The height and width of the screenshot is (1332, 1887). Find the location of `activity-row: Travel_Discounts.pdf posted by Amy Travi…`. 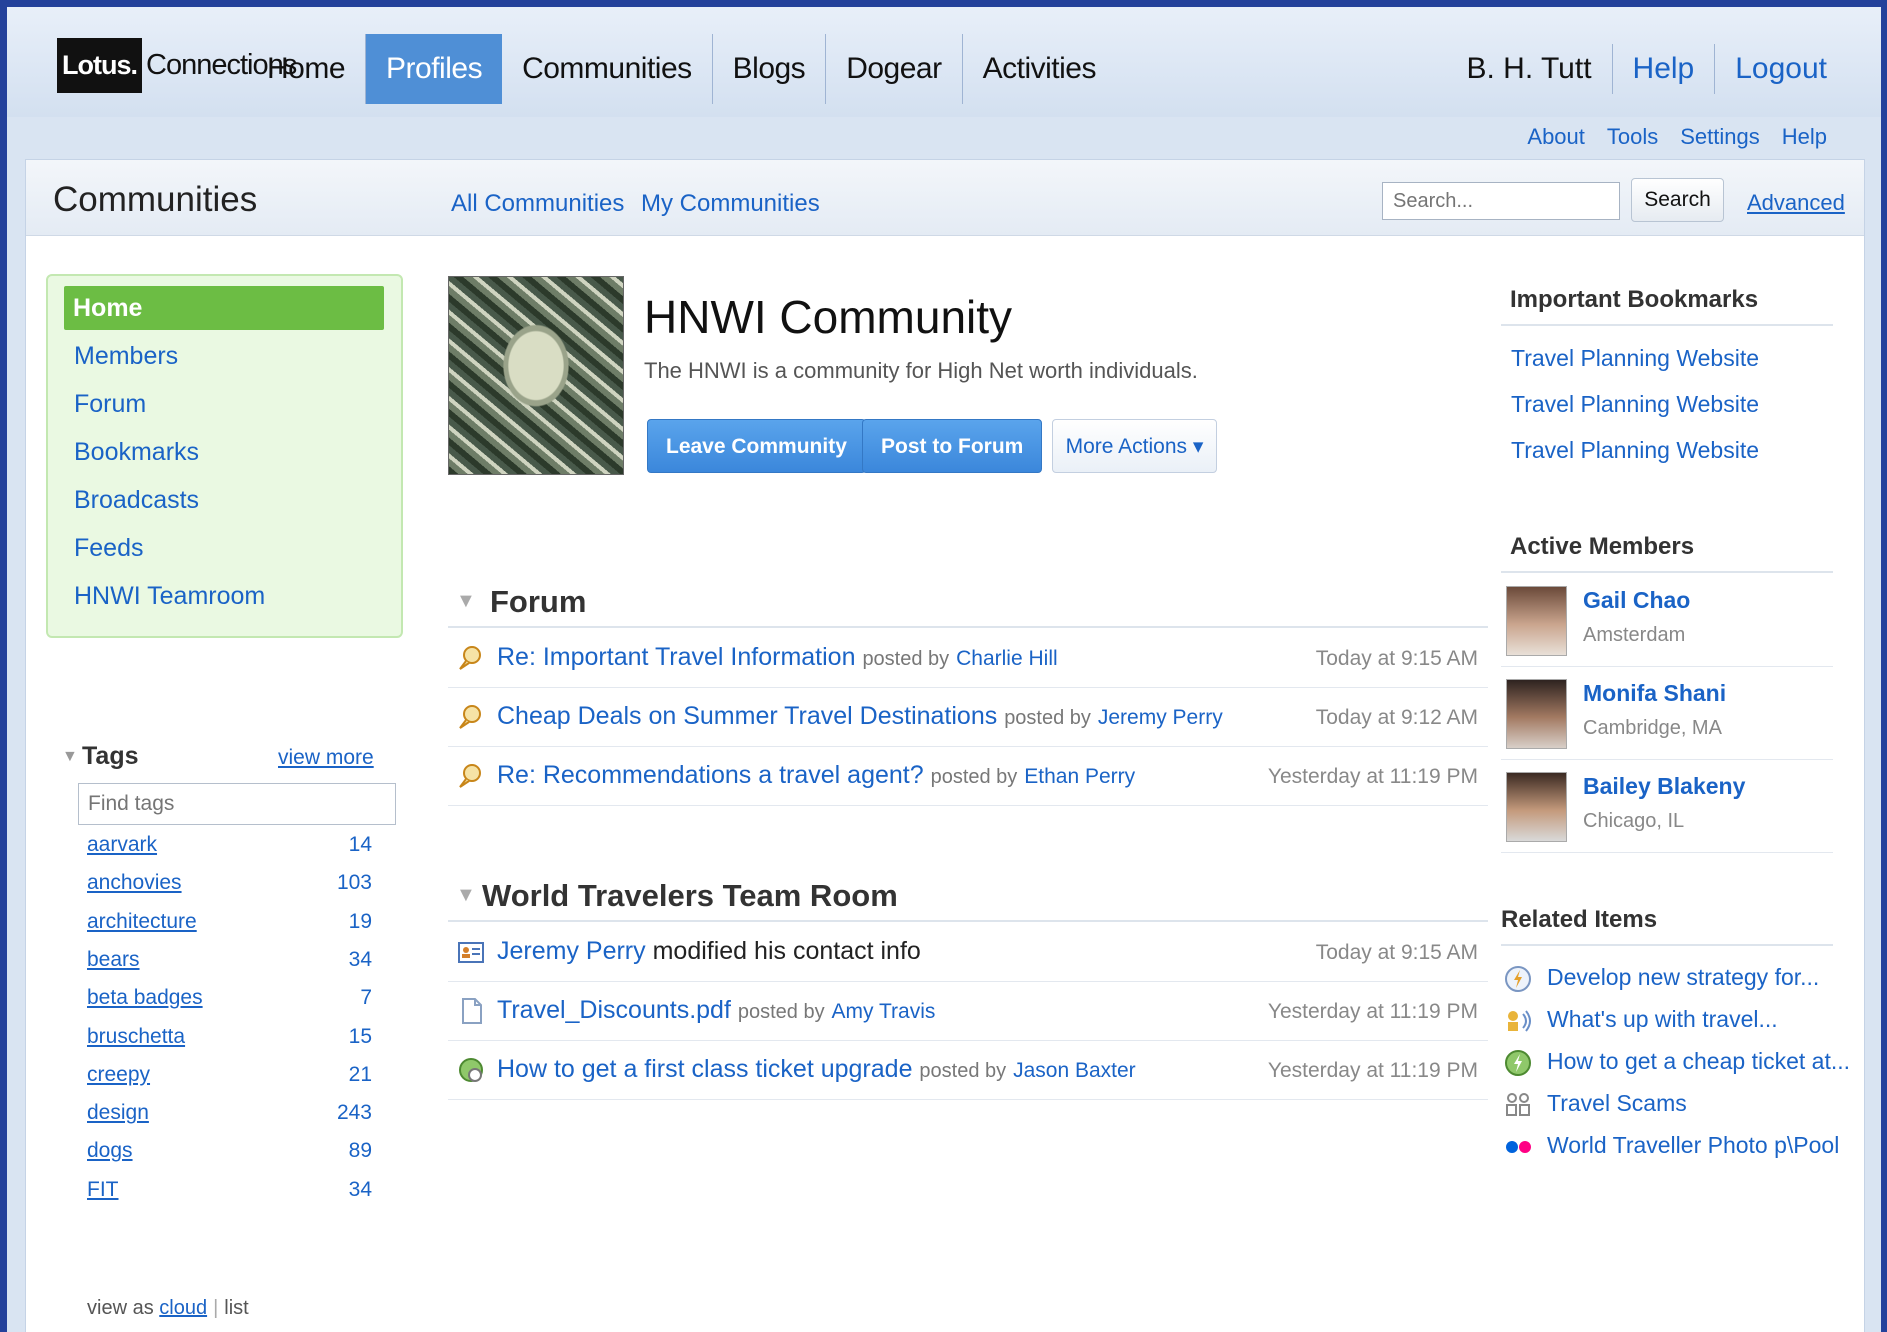

activity-row: Travel_Discounts.pdf posted by Amy Travi… is located at coordinates (968, 1012).